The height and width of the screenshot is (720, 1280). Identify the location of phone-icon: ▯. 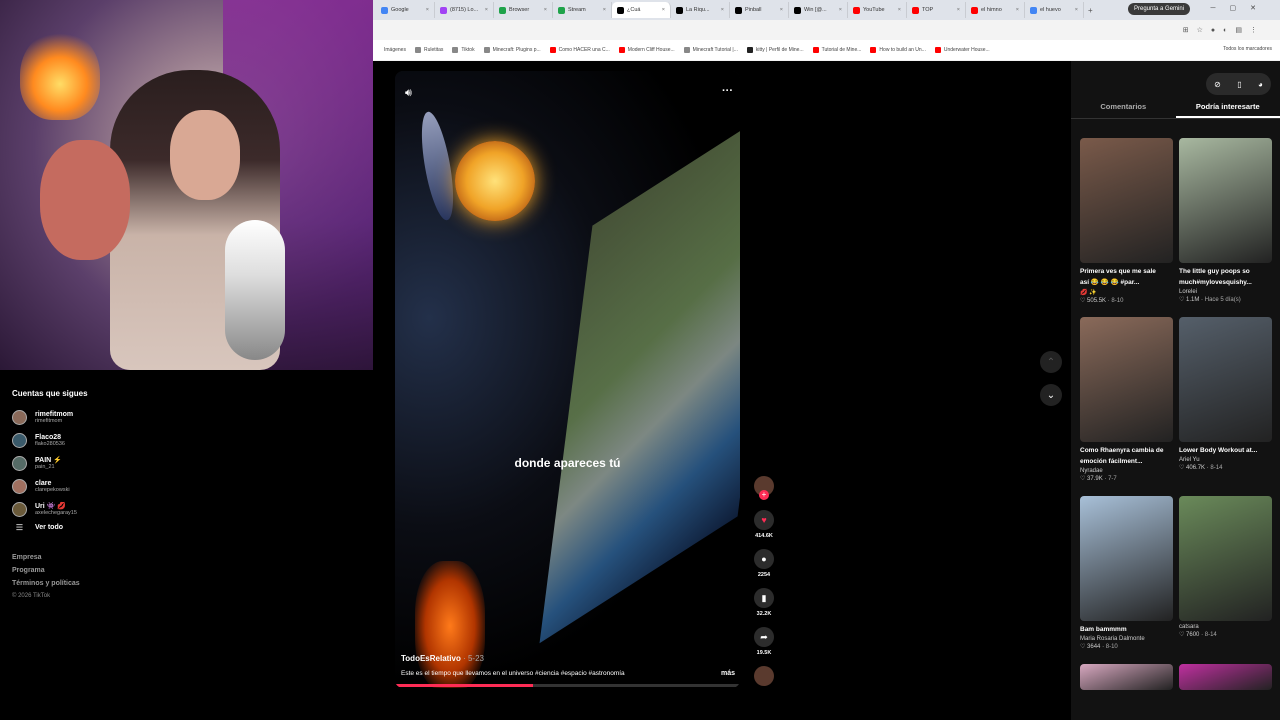
(1239, 84).